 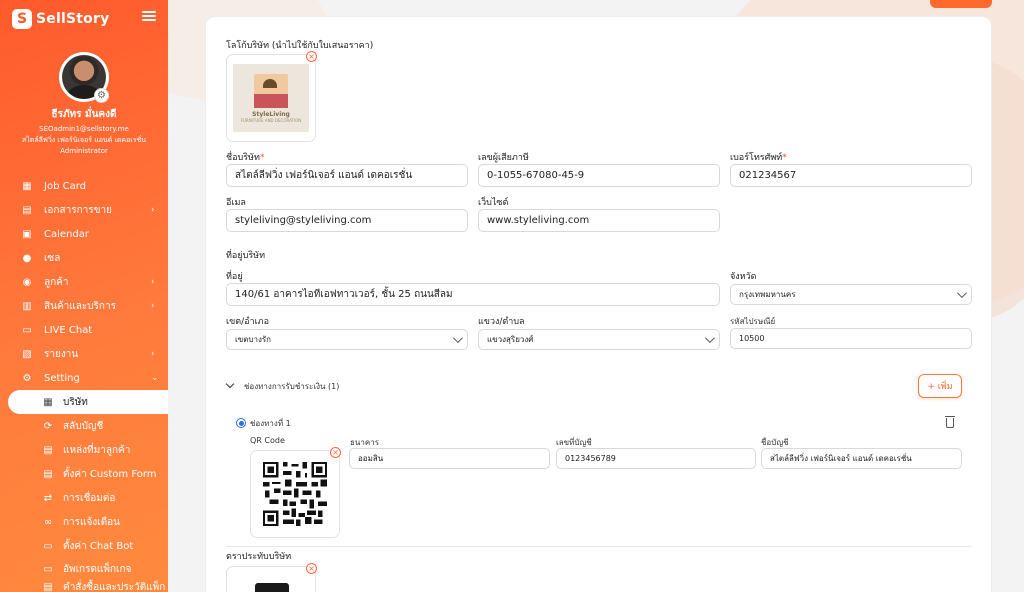 I want to click on sidebar-item-company: ▦ บริษัท, so click(x=88, y=402).